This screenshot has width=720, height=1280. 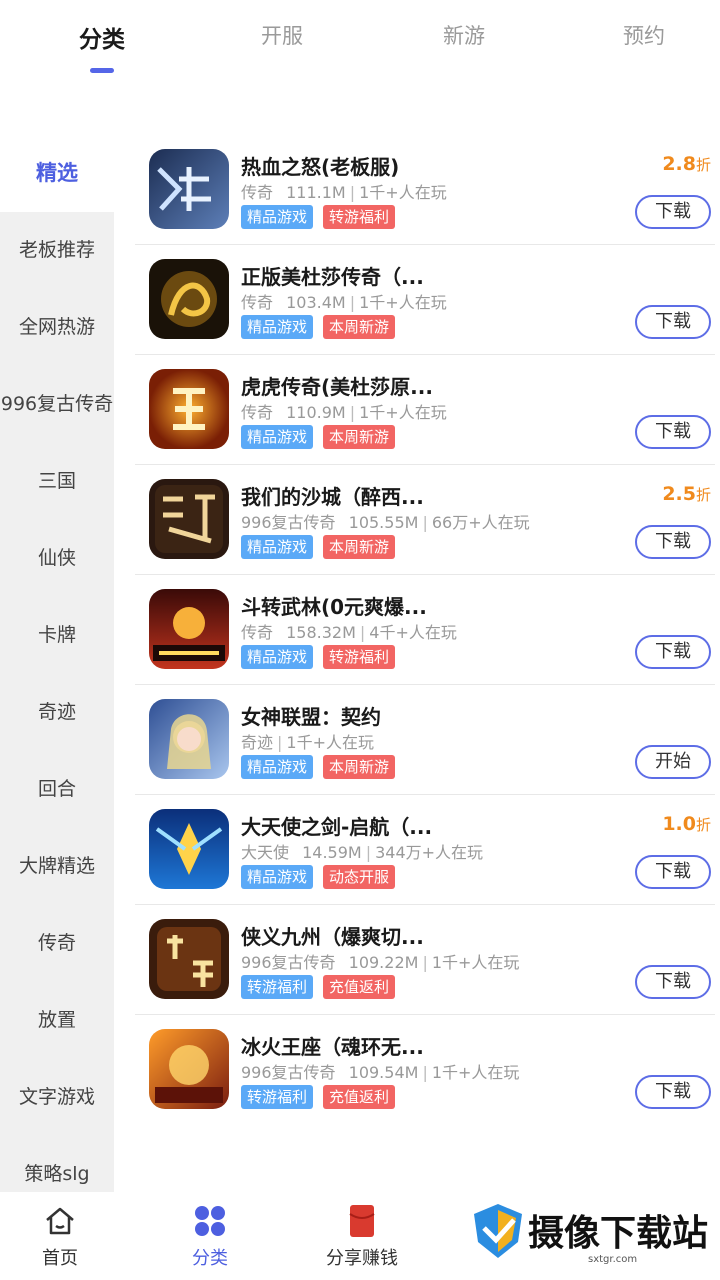 I want to click on sidebar-item-big-brand: 大牌精选, so click(x=57, y=866).